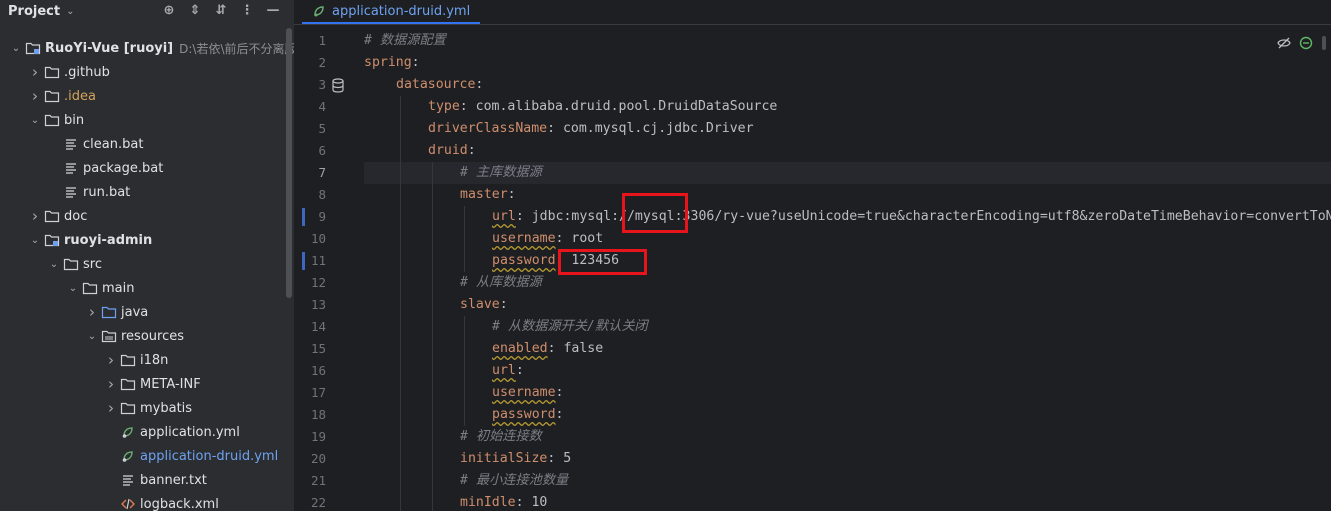  What do you see at coordinates (847, 393) in the screenshot?
I see `code-line: username:` at bounding box center [847, 393].